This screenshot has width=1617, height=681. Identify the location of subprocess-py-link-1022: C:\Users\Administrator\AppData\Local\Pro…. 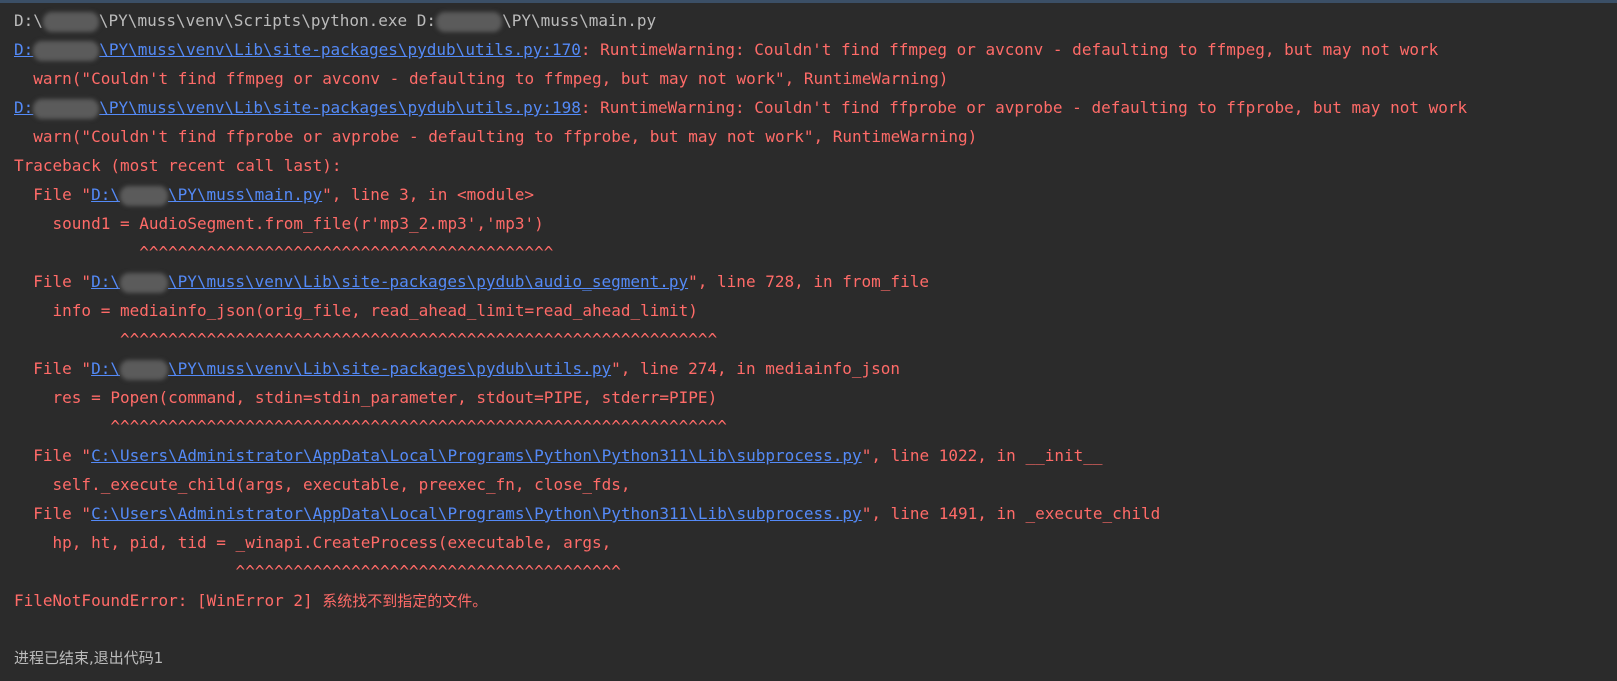
(476, 455).